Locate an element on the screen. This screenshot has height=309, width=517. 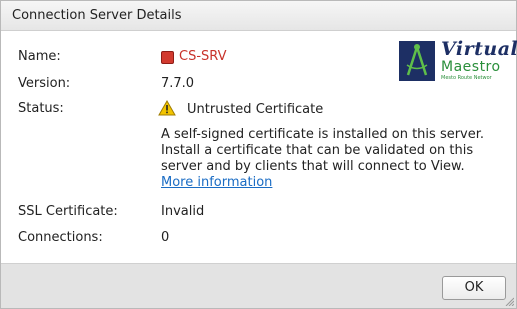
name-label: Name: is located at coordinates (39, 56).